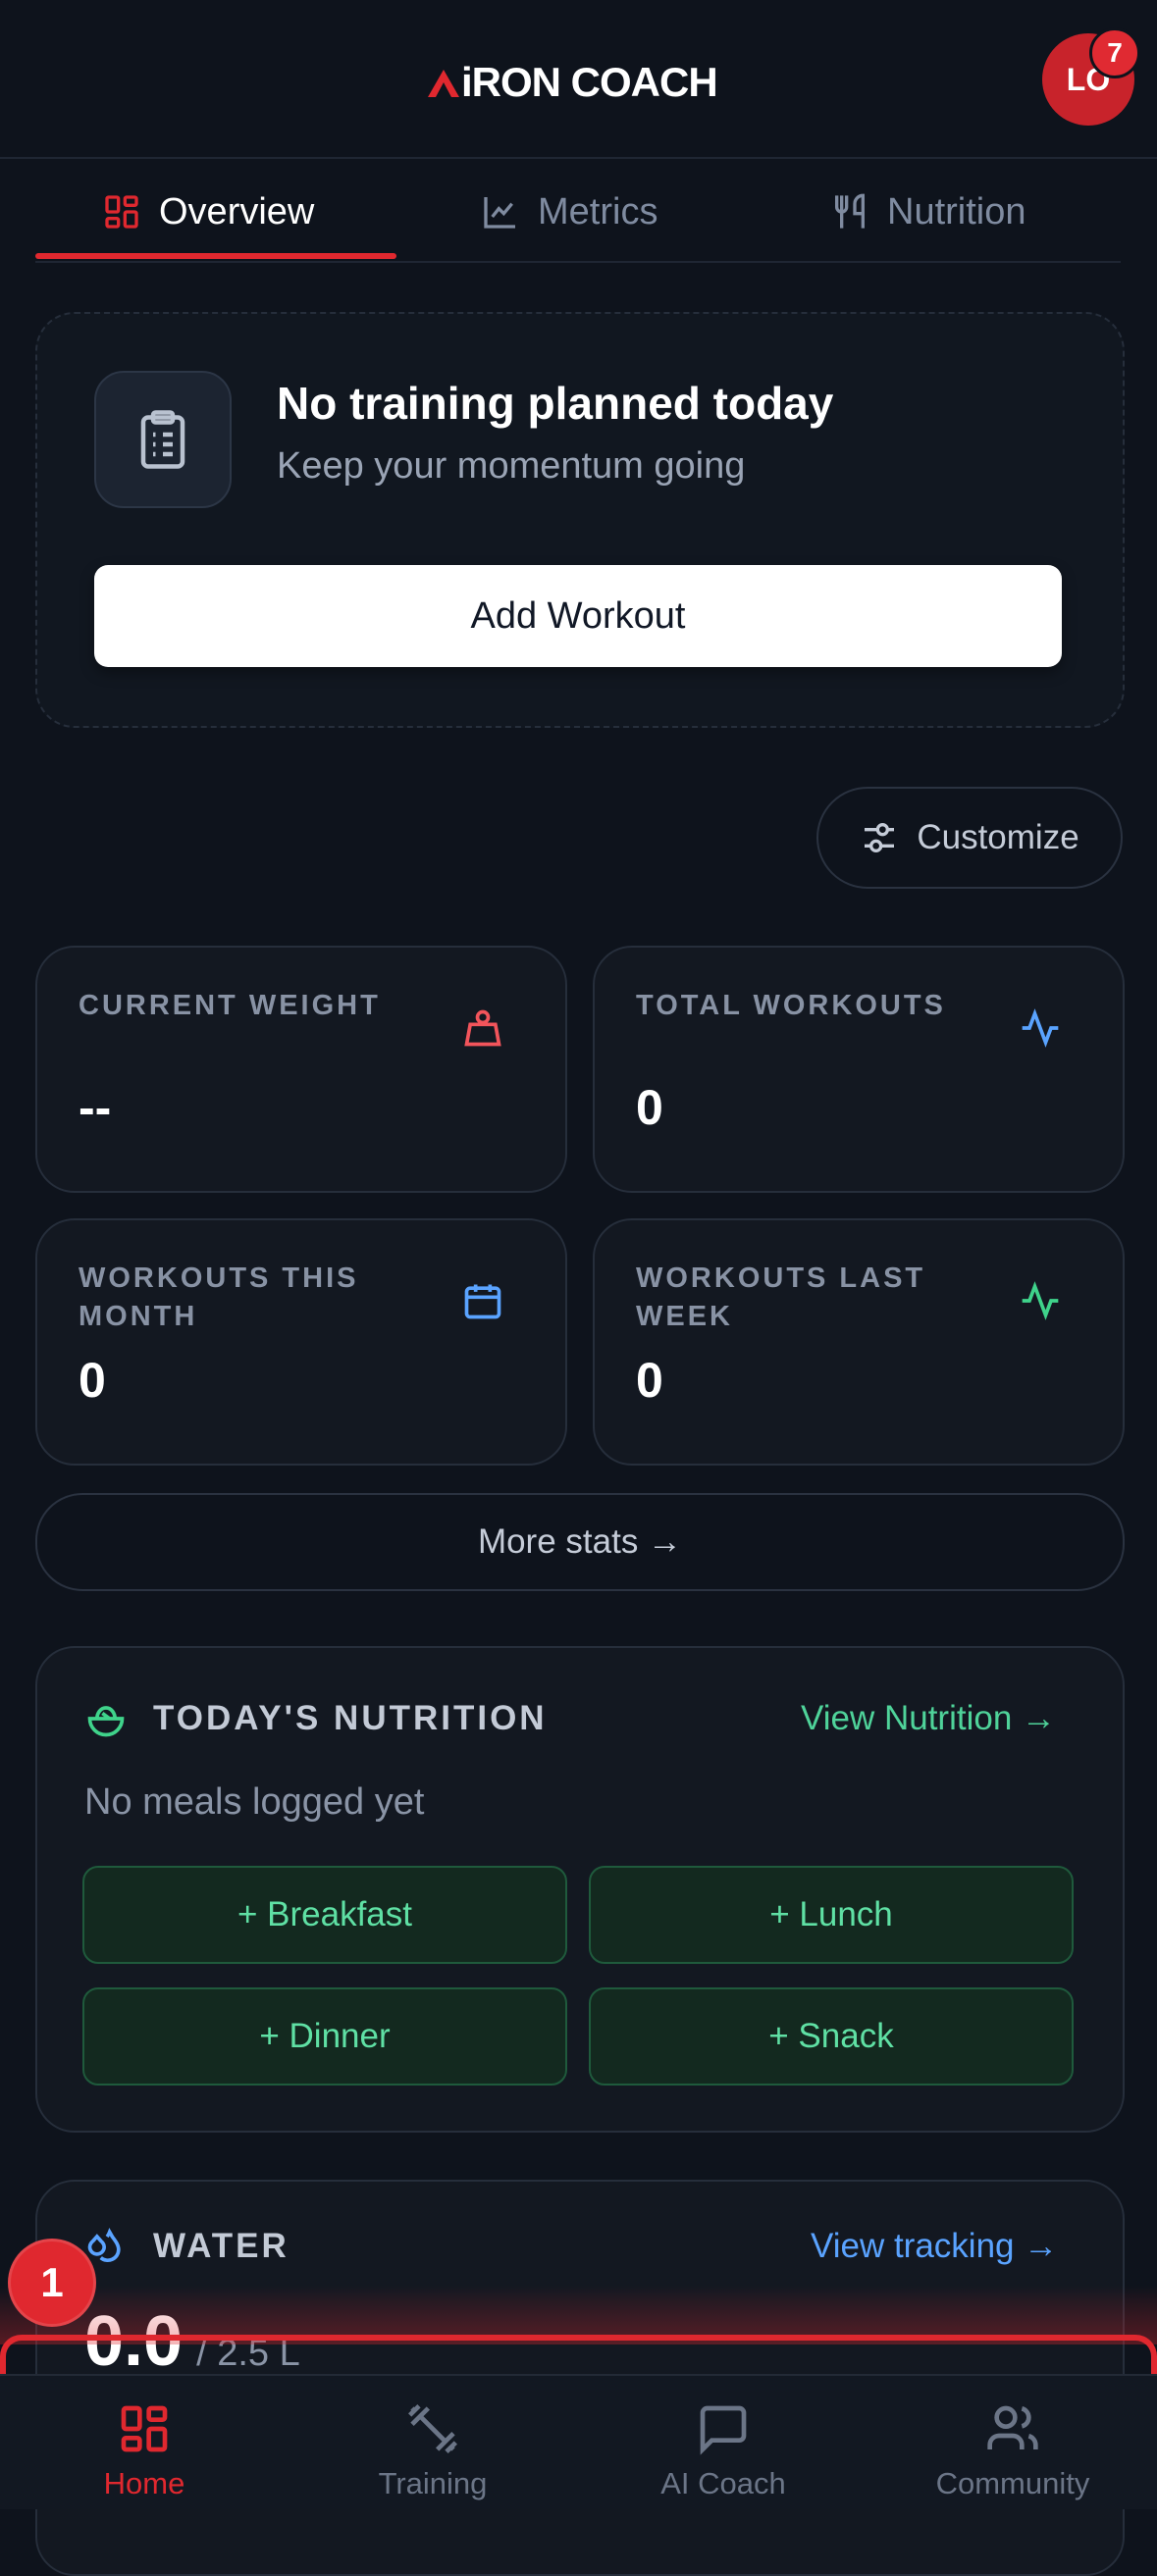 This screenshot has height=2576, width=1157. I want to click on customize-button: Customize, so click(969, 838).